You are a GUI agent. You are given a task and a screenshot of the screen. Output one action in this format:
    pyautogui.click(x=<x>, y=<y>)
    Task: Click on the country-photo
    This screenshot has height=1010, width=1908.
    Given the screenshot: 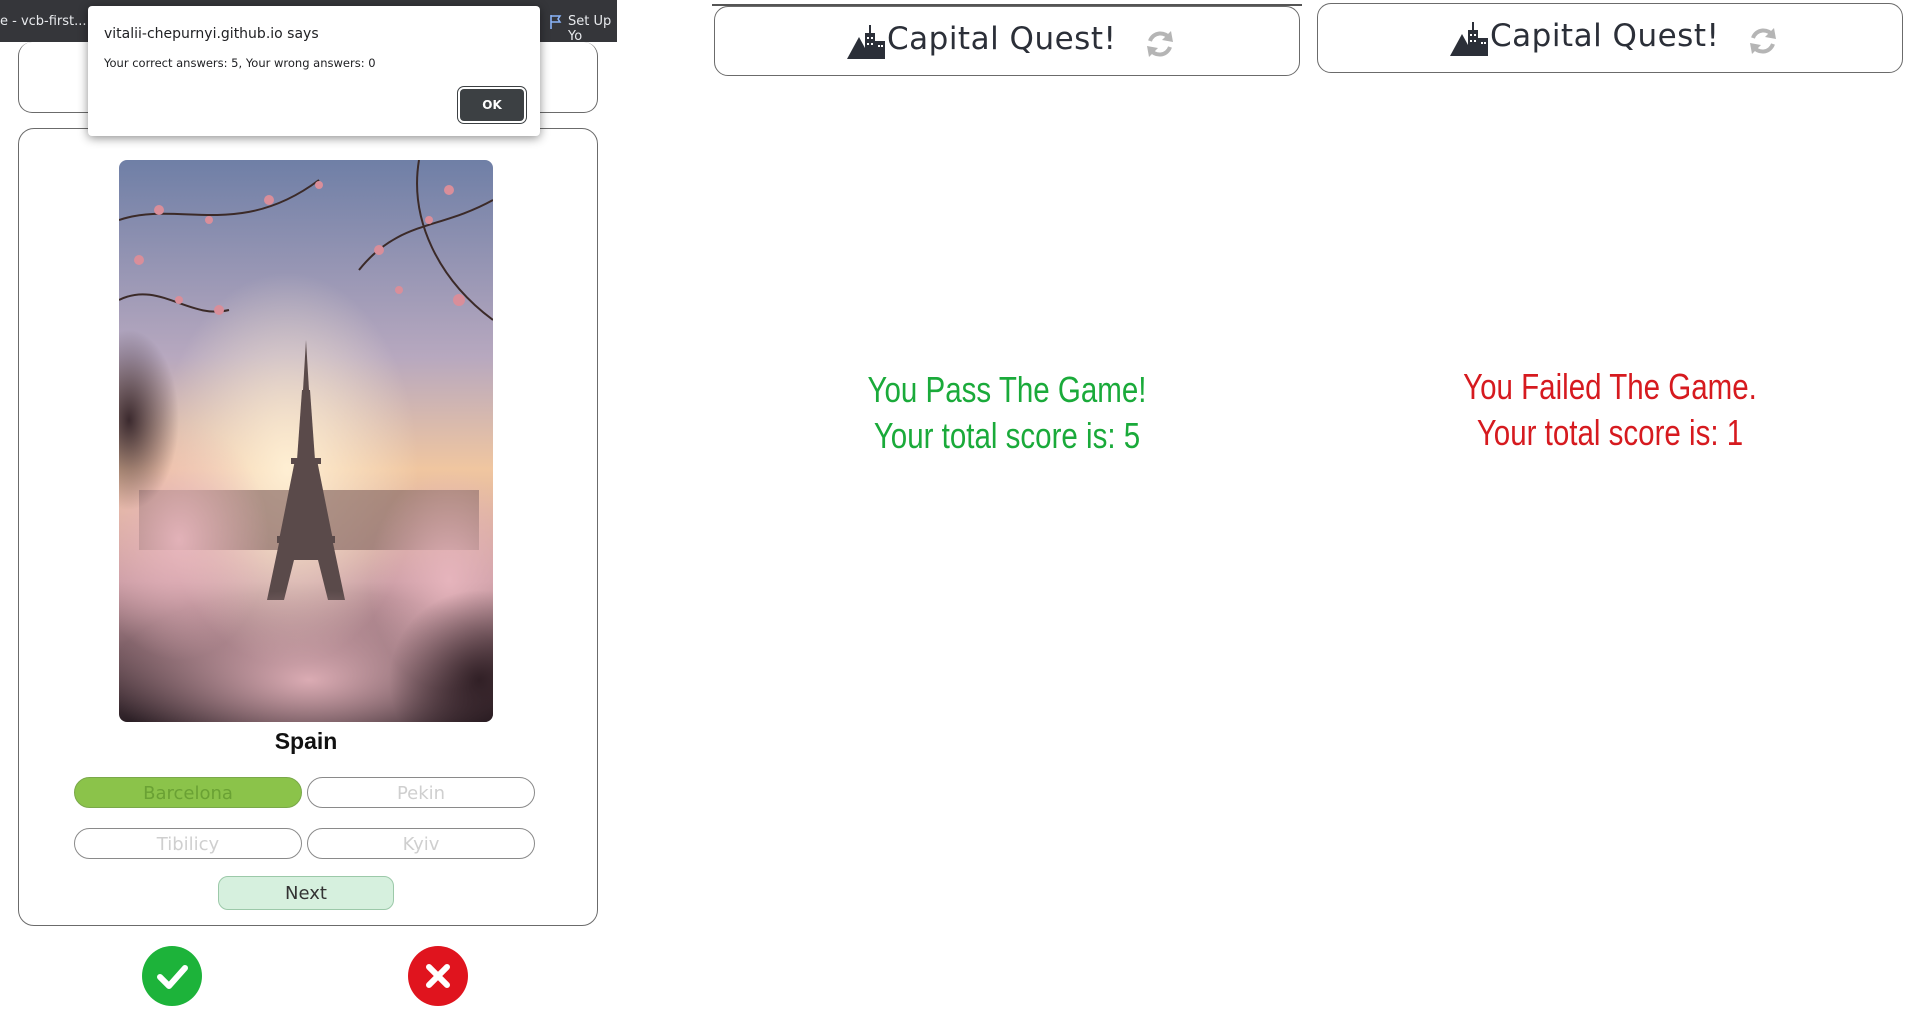 What is the action you would take?
    pyautogui.click(x=306, y=441)
    